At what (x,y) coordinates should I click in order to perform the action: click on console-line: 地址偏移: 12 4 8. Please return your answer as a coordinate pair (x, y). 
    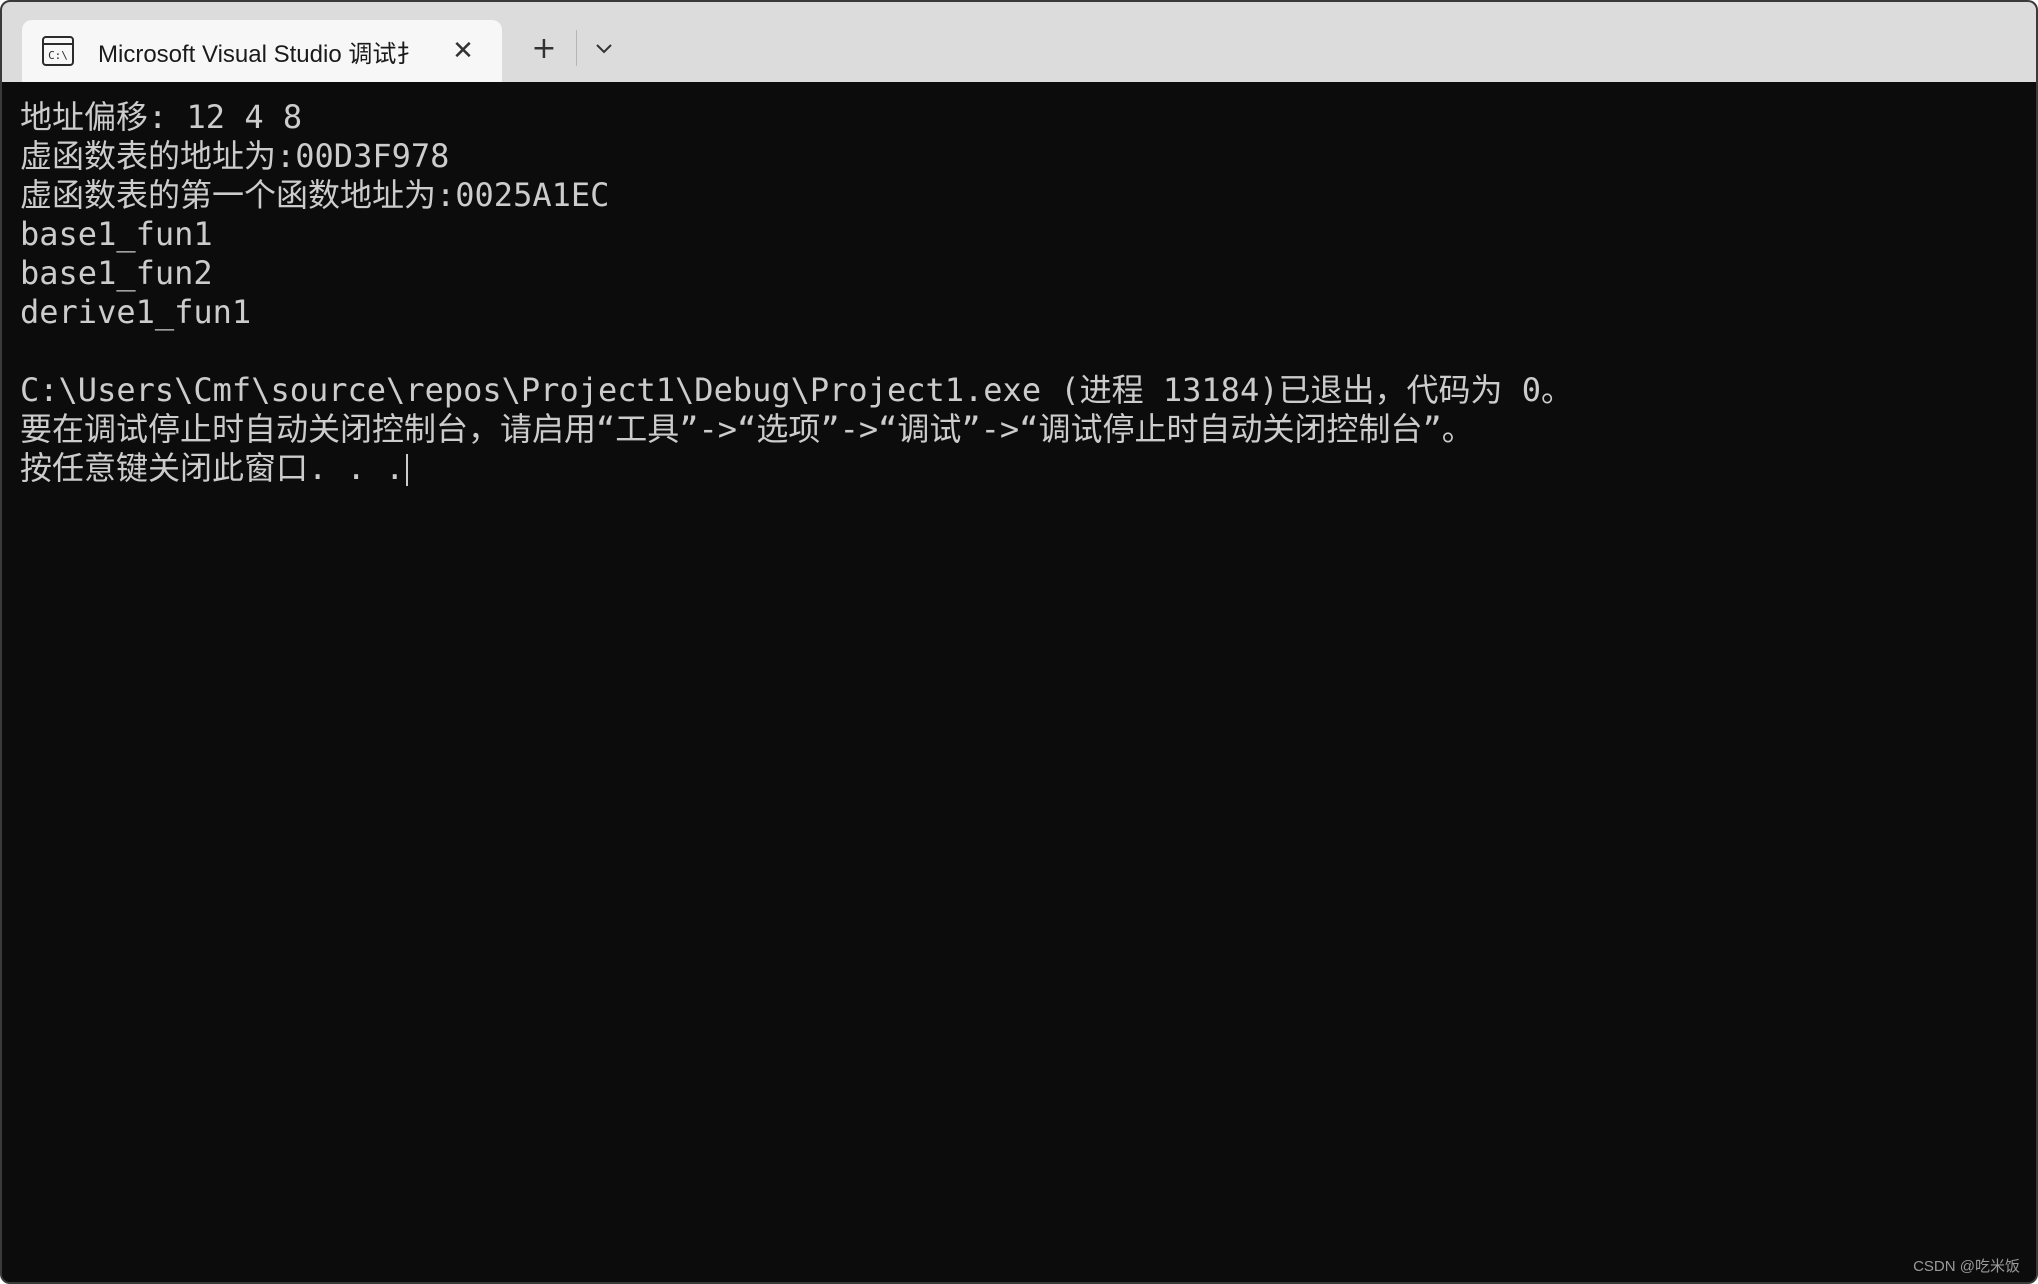
    Looking at the image, I should click on (161, 117).